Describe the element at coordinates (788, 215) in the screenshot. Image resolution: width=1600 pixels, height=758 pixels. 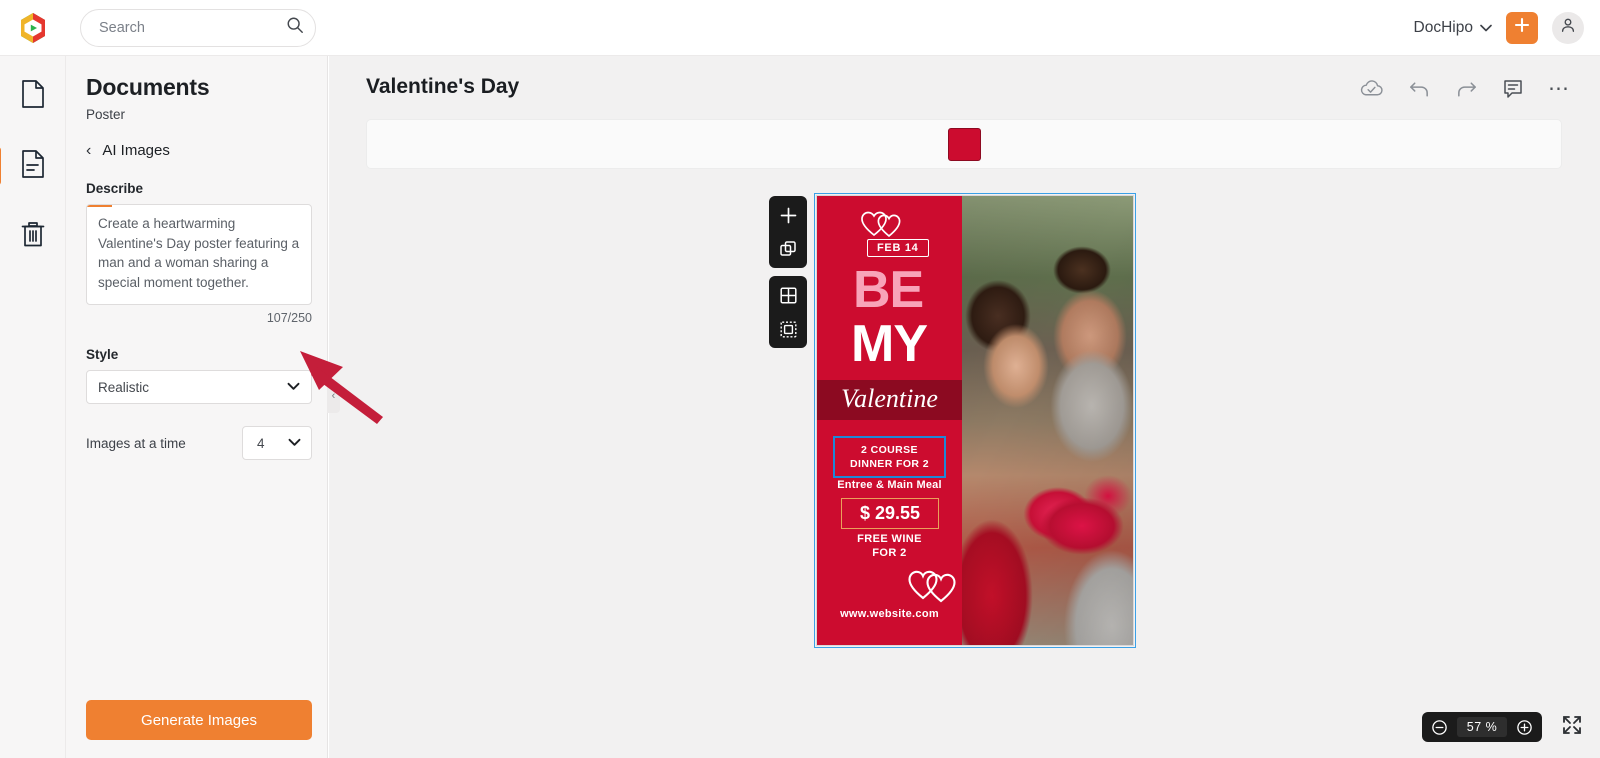
I see `add-element-icon` at that location.